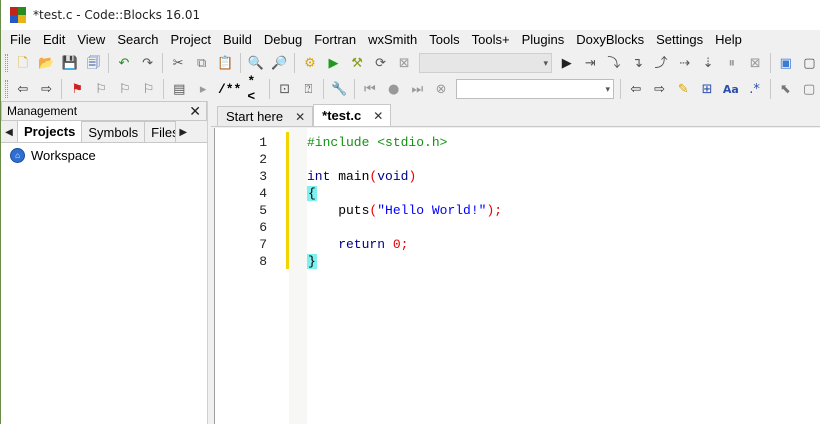 The width and height of the screenshot is (820, 424). I want to click on clear-bookmarks-icon: ⚐, so click(149, 89).